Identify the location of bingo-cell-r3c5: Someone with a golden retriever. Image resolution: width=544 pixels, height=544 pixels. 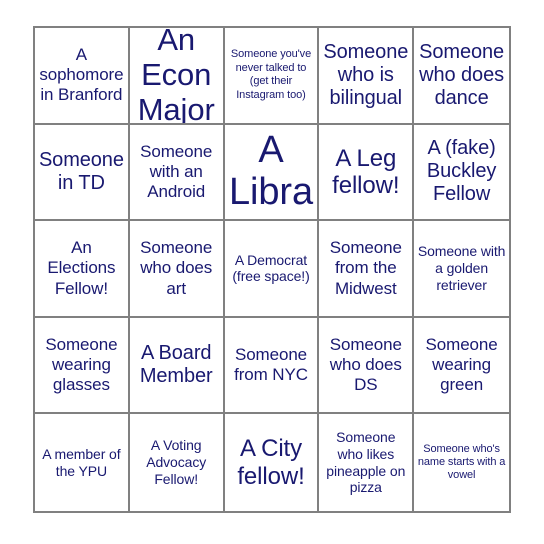
(461, 269).